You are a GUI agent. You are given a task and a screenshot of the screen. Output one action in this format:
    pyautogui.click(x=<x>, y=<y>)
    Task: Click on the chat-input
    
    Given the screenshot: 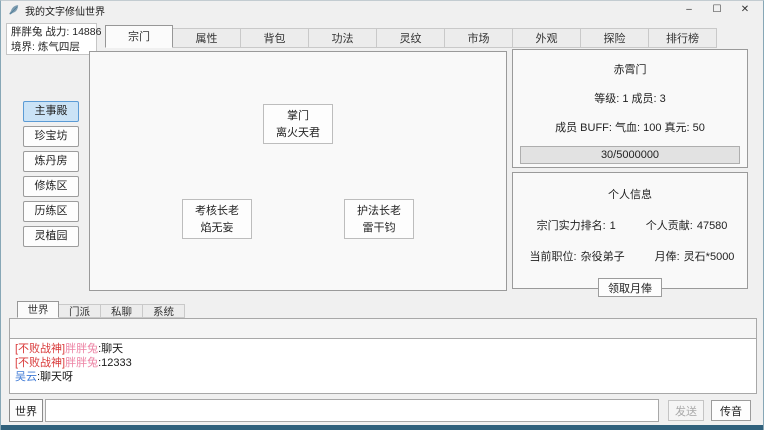 What is the action you would take?
    pyautogui.click(x=352, y=410)
    